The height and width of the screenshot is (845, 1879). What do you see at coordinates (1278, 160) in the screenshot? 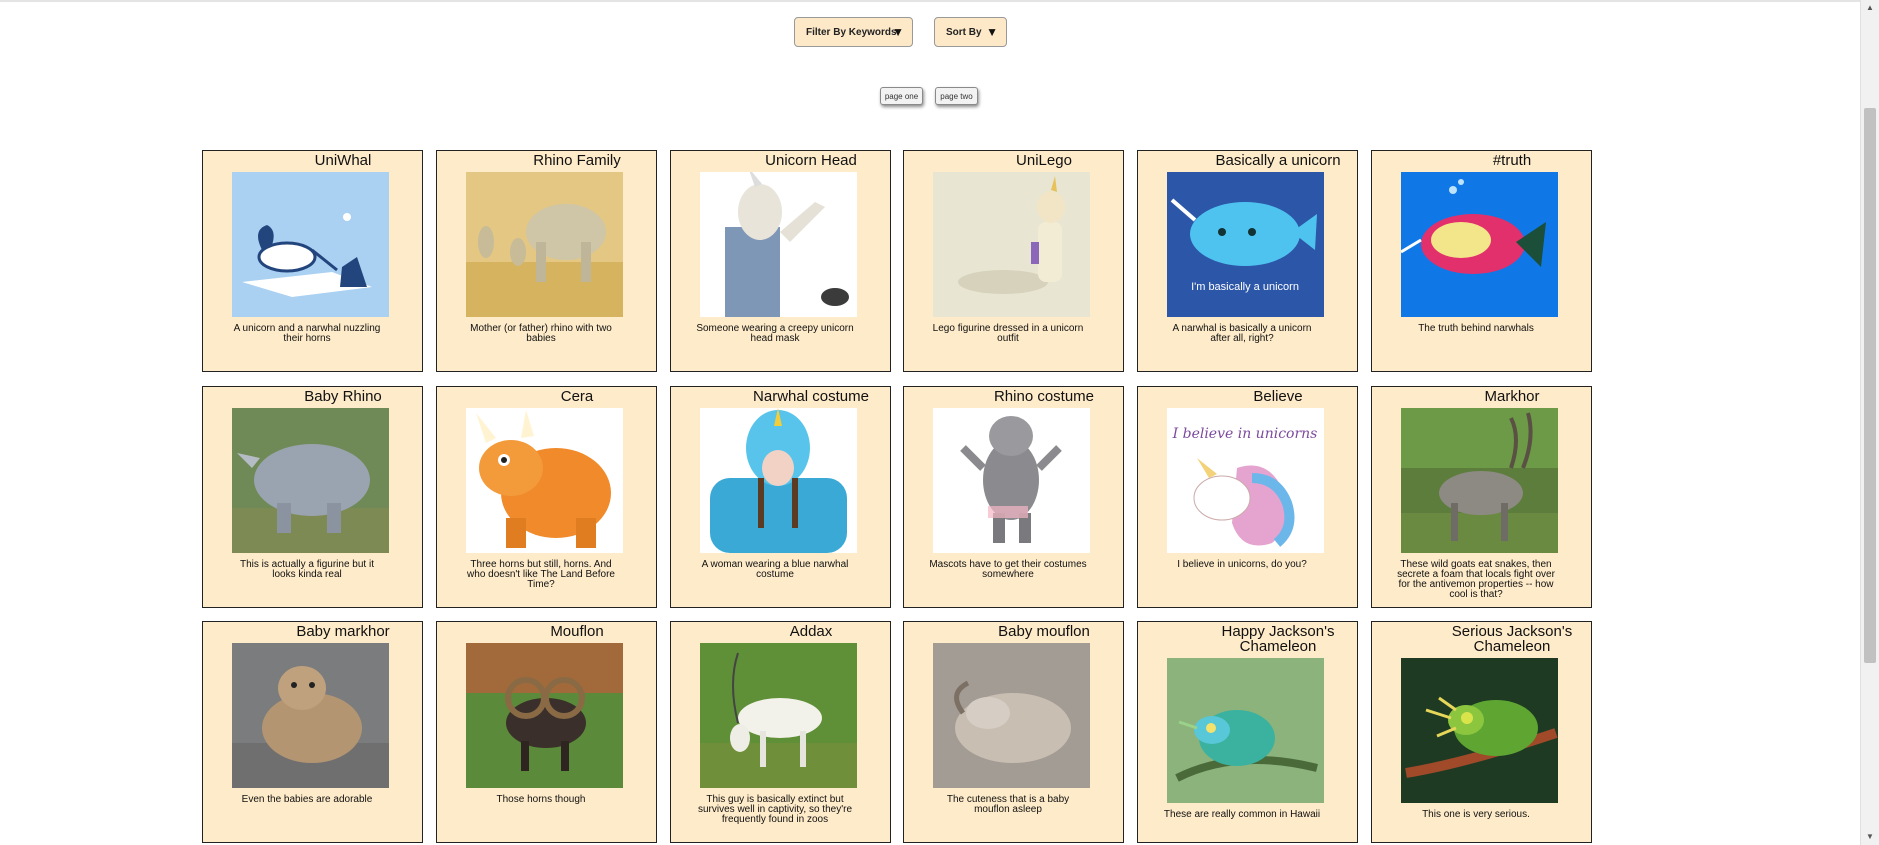
I see `card-title: Basically a unicorn` at bounding box center [1278, 160].